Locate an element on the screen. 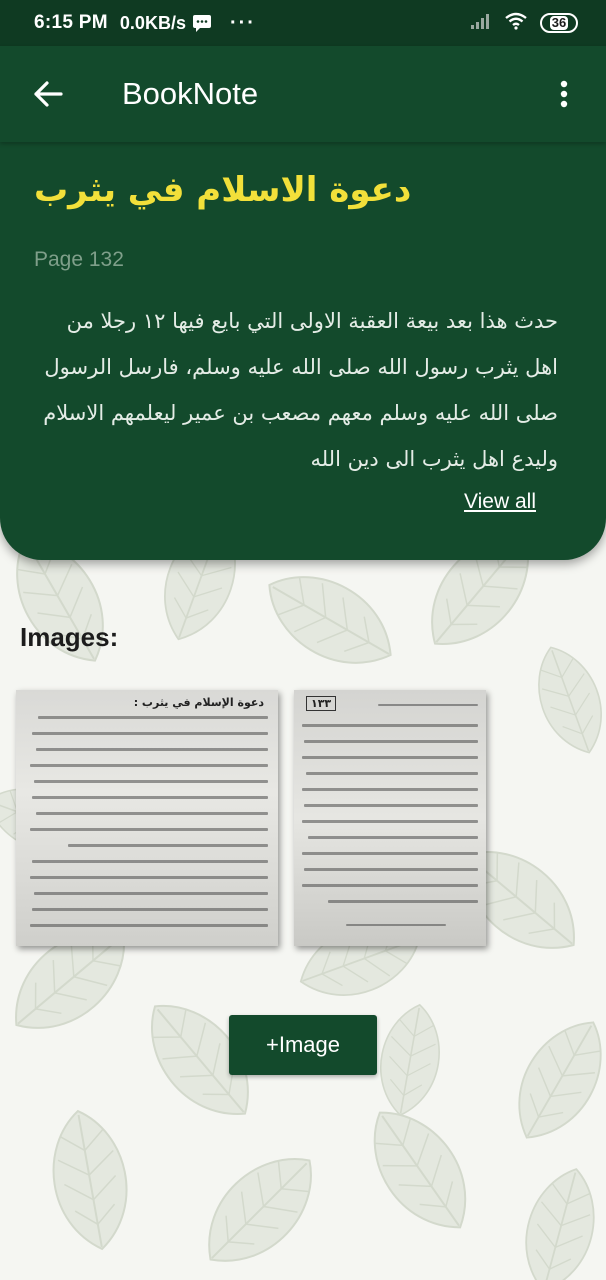 The width and height of the screenshot is (606, 1280). more-vertical-icon is located at coordinates (564, 94).